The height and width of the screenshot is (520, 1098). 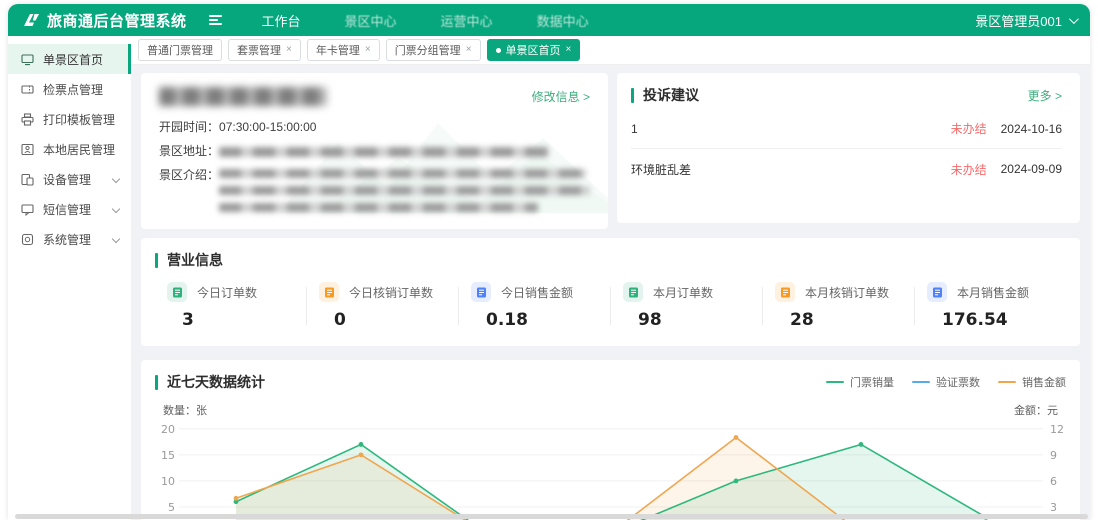 I want to click on sidebar-item-single-scenic-home: 单景区首页, so click(x=69, y=59).